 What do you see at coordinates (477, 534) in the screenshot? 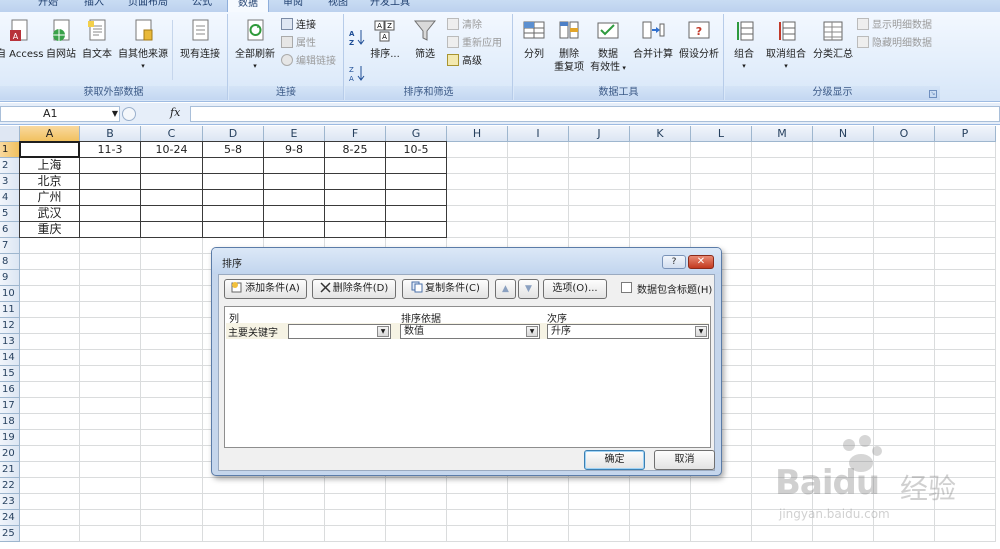
I see `cell-h25` at bounding box center [477, 534].